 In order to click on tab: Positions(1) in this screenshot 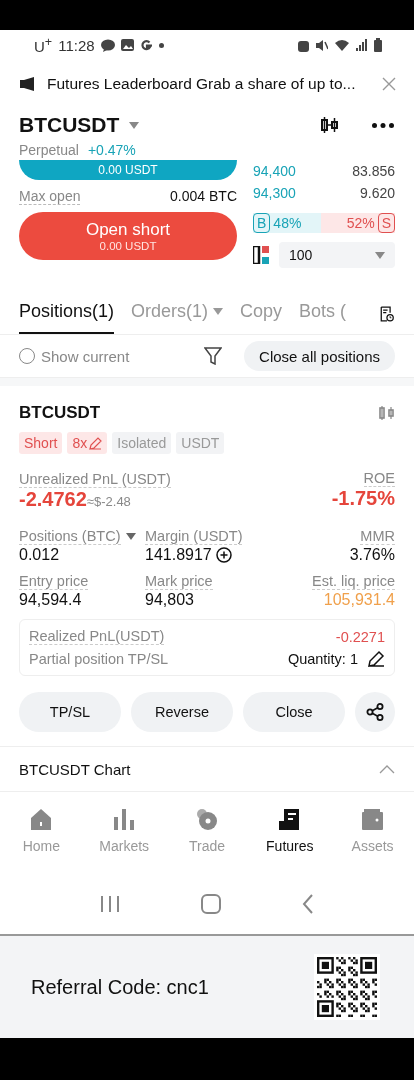, I will do `click(67, 317)`.